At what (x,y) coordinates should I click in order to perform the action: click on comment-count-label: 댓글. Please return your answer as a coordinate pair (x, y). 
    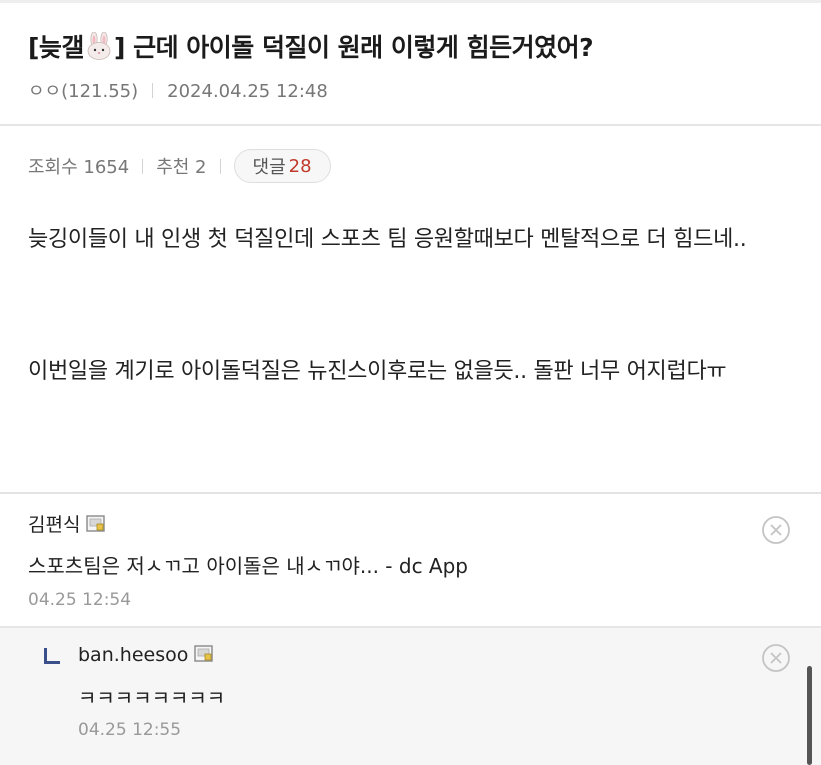
    Looking at the image, I should click on (269, 167).